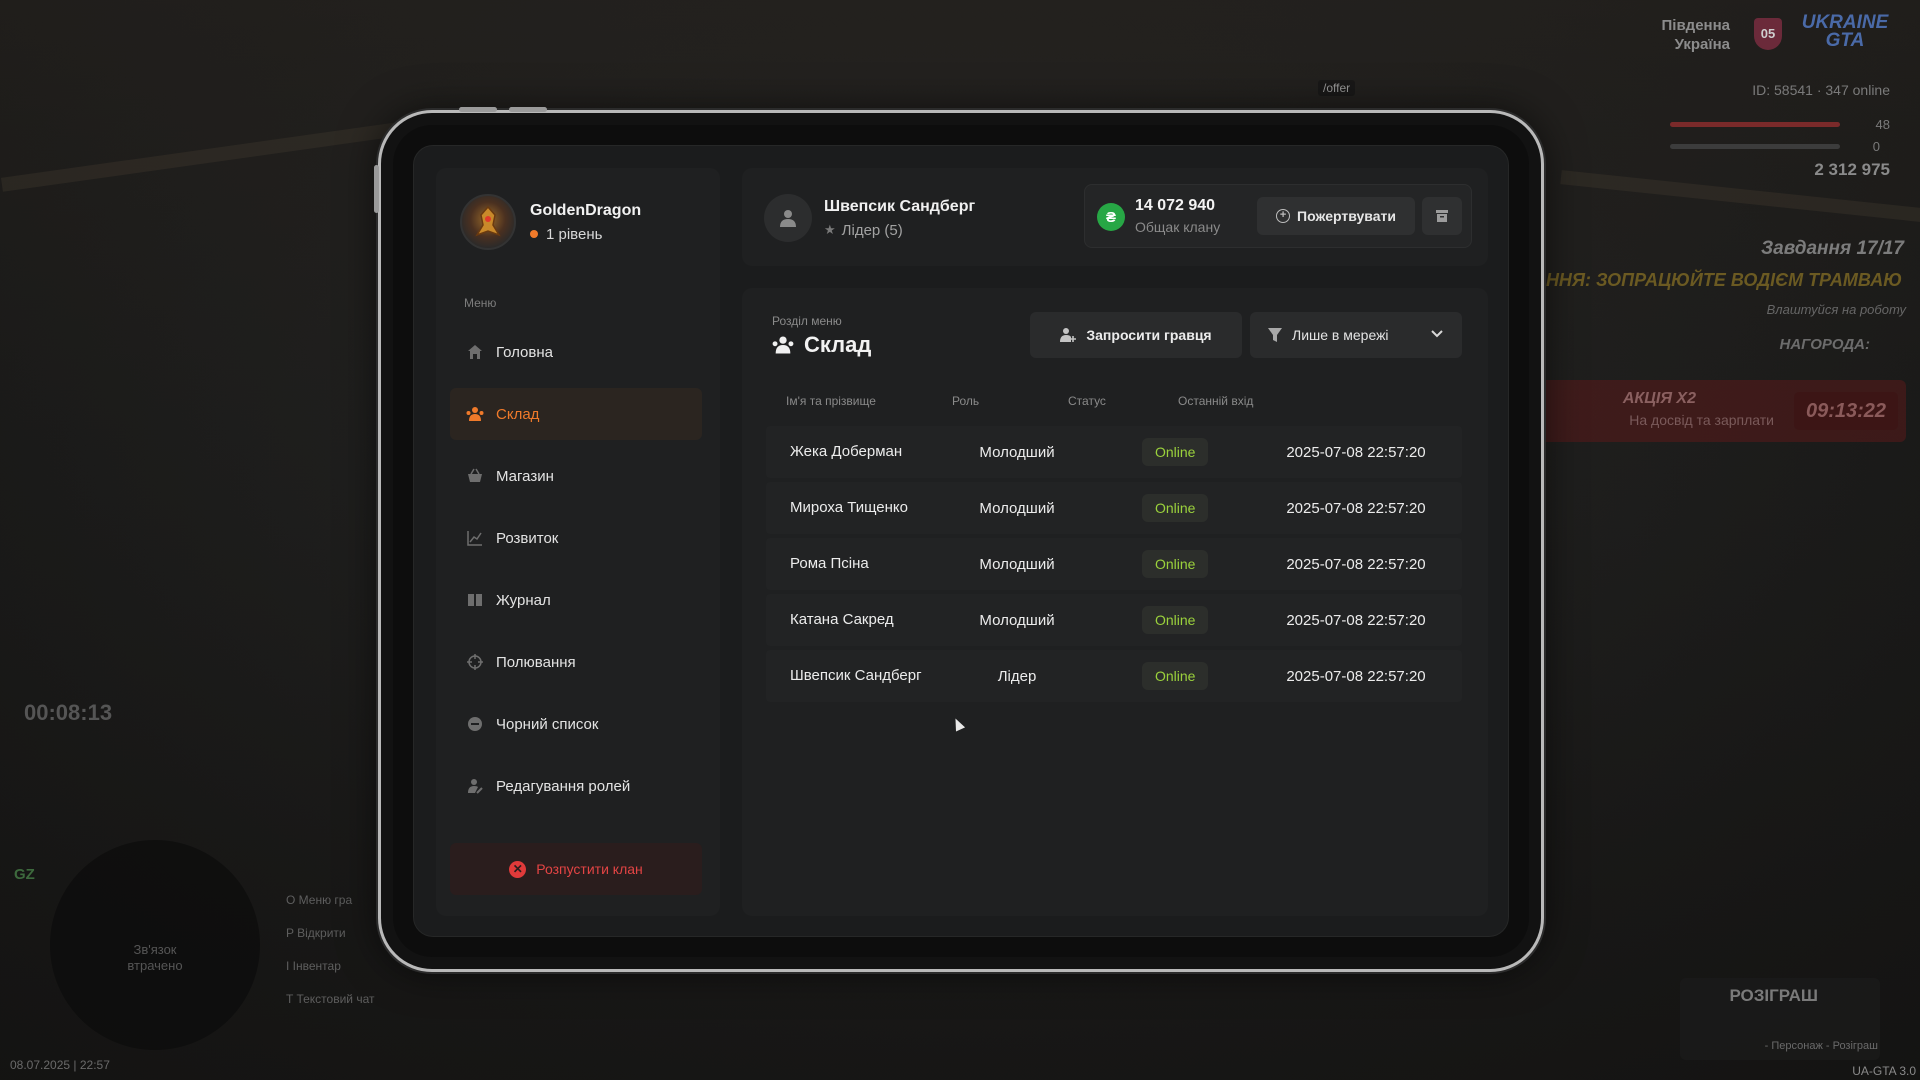 This screenshot has height=1080, width=1920. I want to click on sidebar-item-roles: Редагування ролей, so click(576, 786).